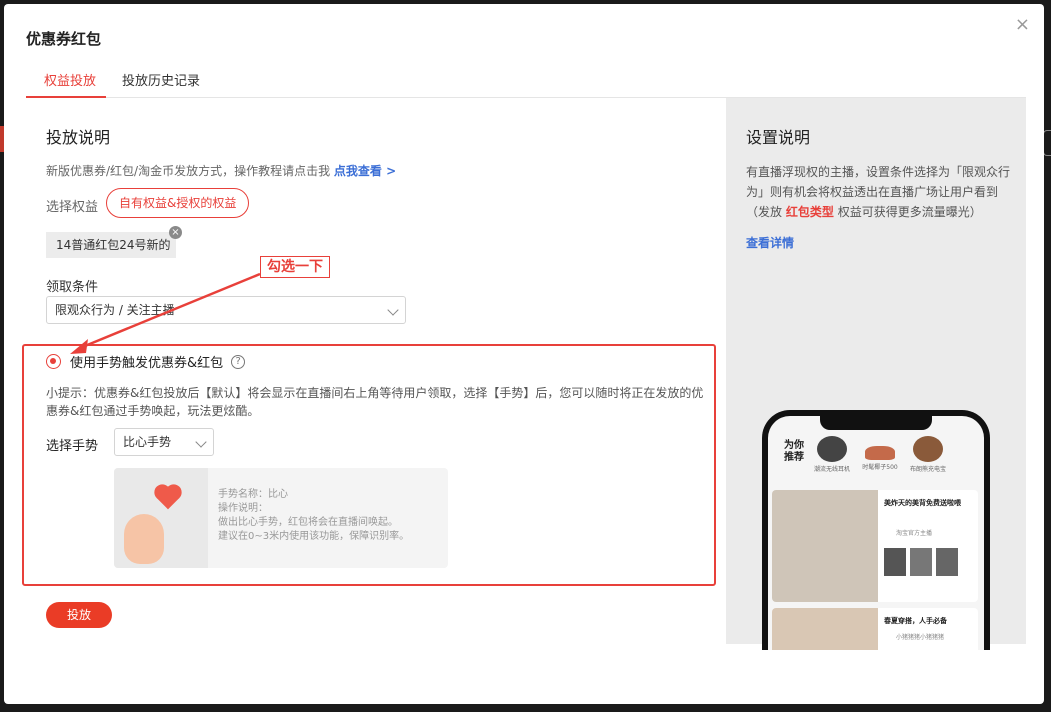 The height and width of the screenshot is (712, 1051). I want to click on condition-value: 限观众行为 / 关注主播, so click(115, 310).